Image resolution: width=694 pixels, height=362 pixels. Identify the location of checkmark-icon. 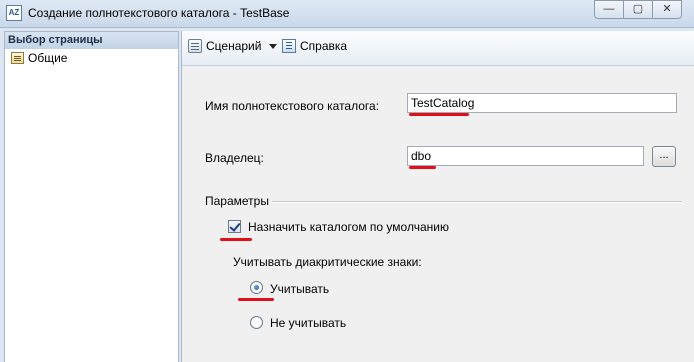
(235, 226).